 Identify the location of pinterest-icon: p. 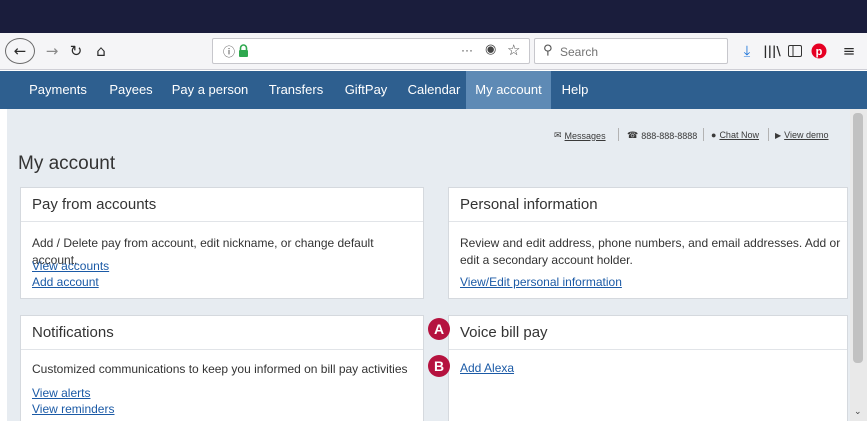
(819, 51).